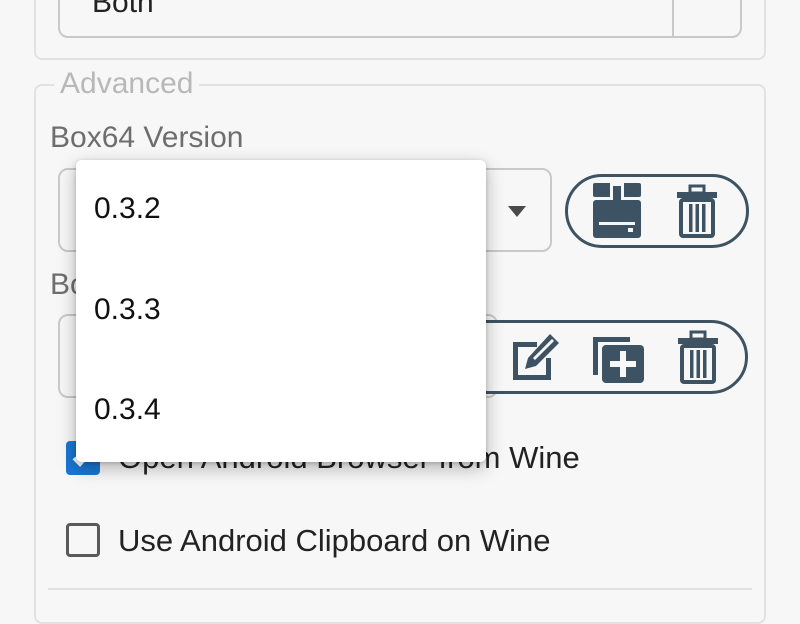 The width and height of the screenshot is (800, 624). Describe the element at coordinates (281, 210) in the screenshot. I see `version-option: 0.3.2` at that location.